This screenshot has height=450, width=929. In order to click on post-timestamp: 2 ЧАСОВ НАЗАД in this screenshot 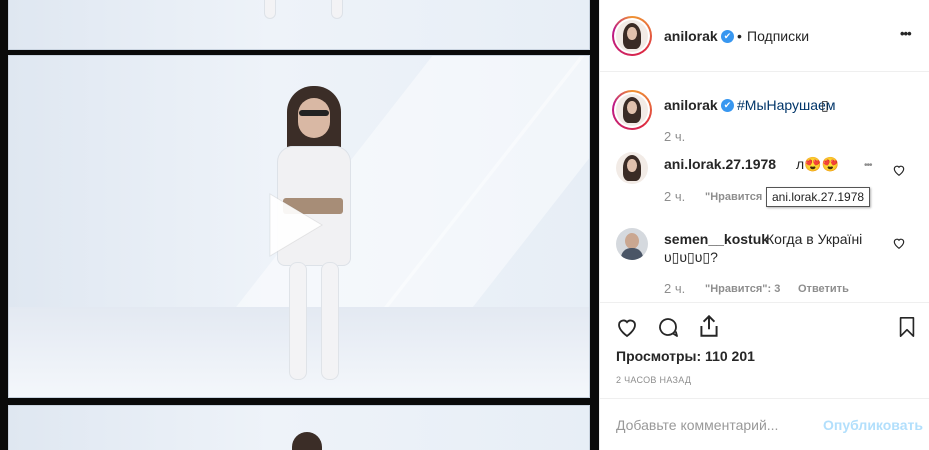, I will do `click(653, 380)`.